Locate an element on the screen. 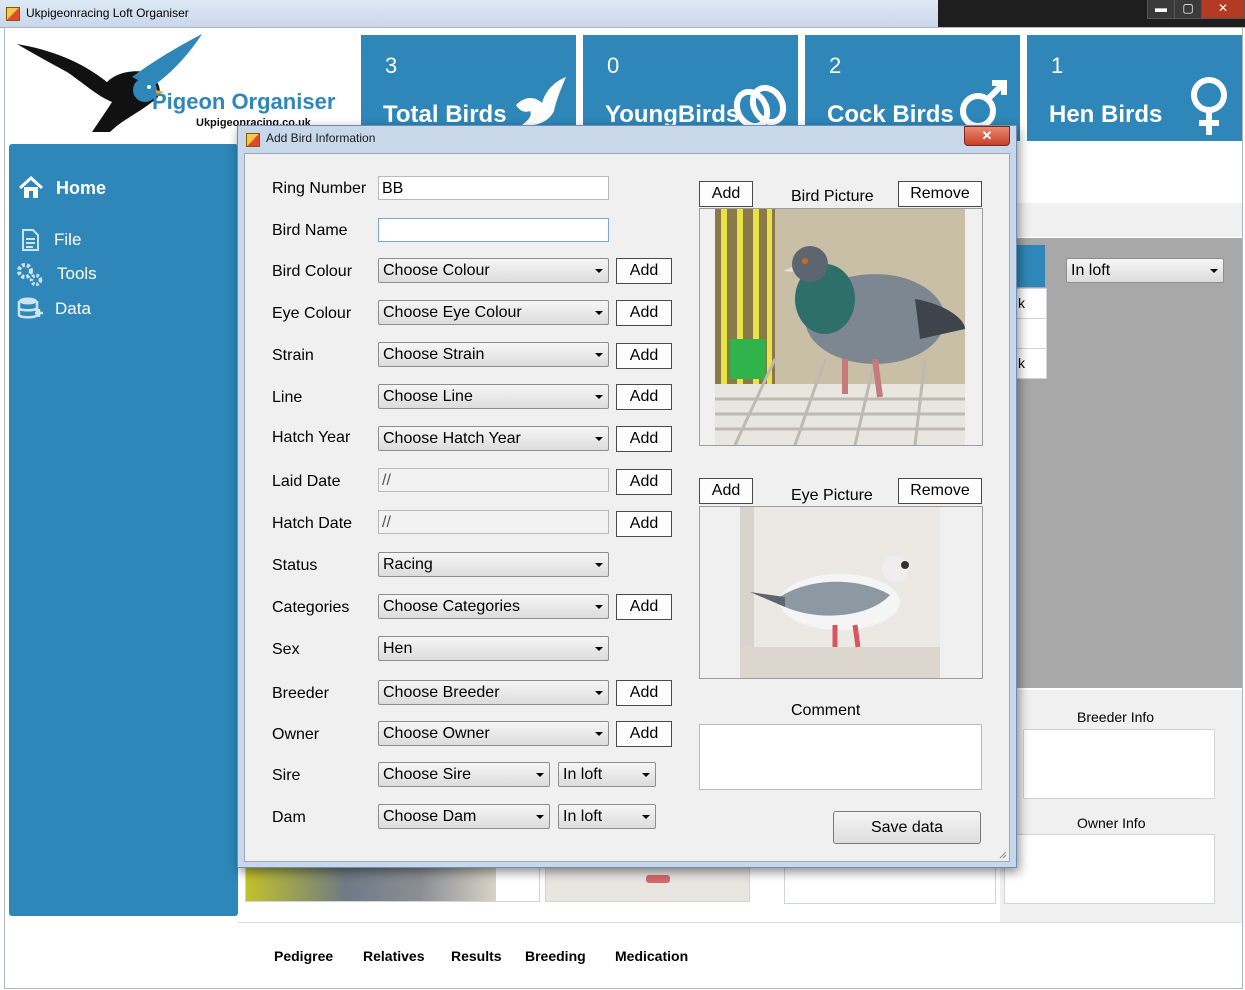 Image resolution: width=1245 pixels, height=990 pixels. tile-count: 0 is located at coordinates (613, 65).